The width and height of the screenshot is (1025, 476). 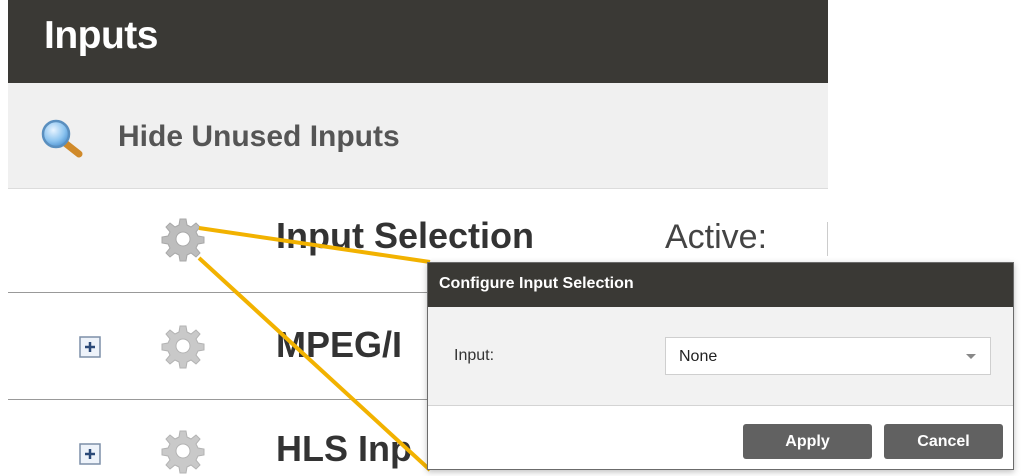 What do you see at coordinates (698, 356) in the screenshot?
I see `input-select-value: None` at bounding box center [698, 356].